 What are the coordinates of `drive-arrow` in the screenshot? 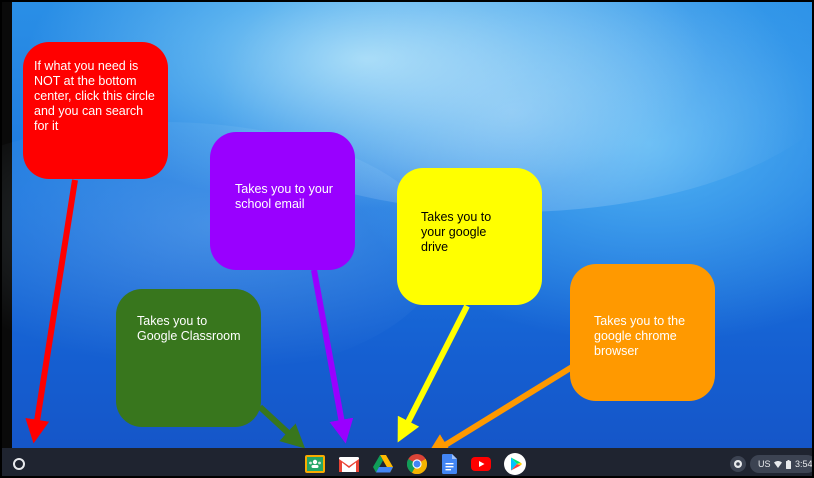 It's located at (433, 373).